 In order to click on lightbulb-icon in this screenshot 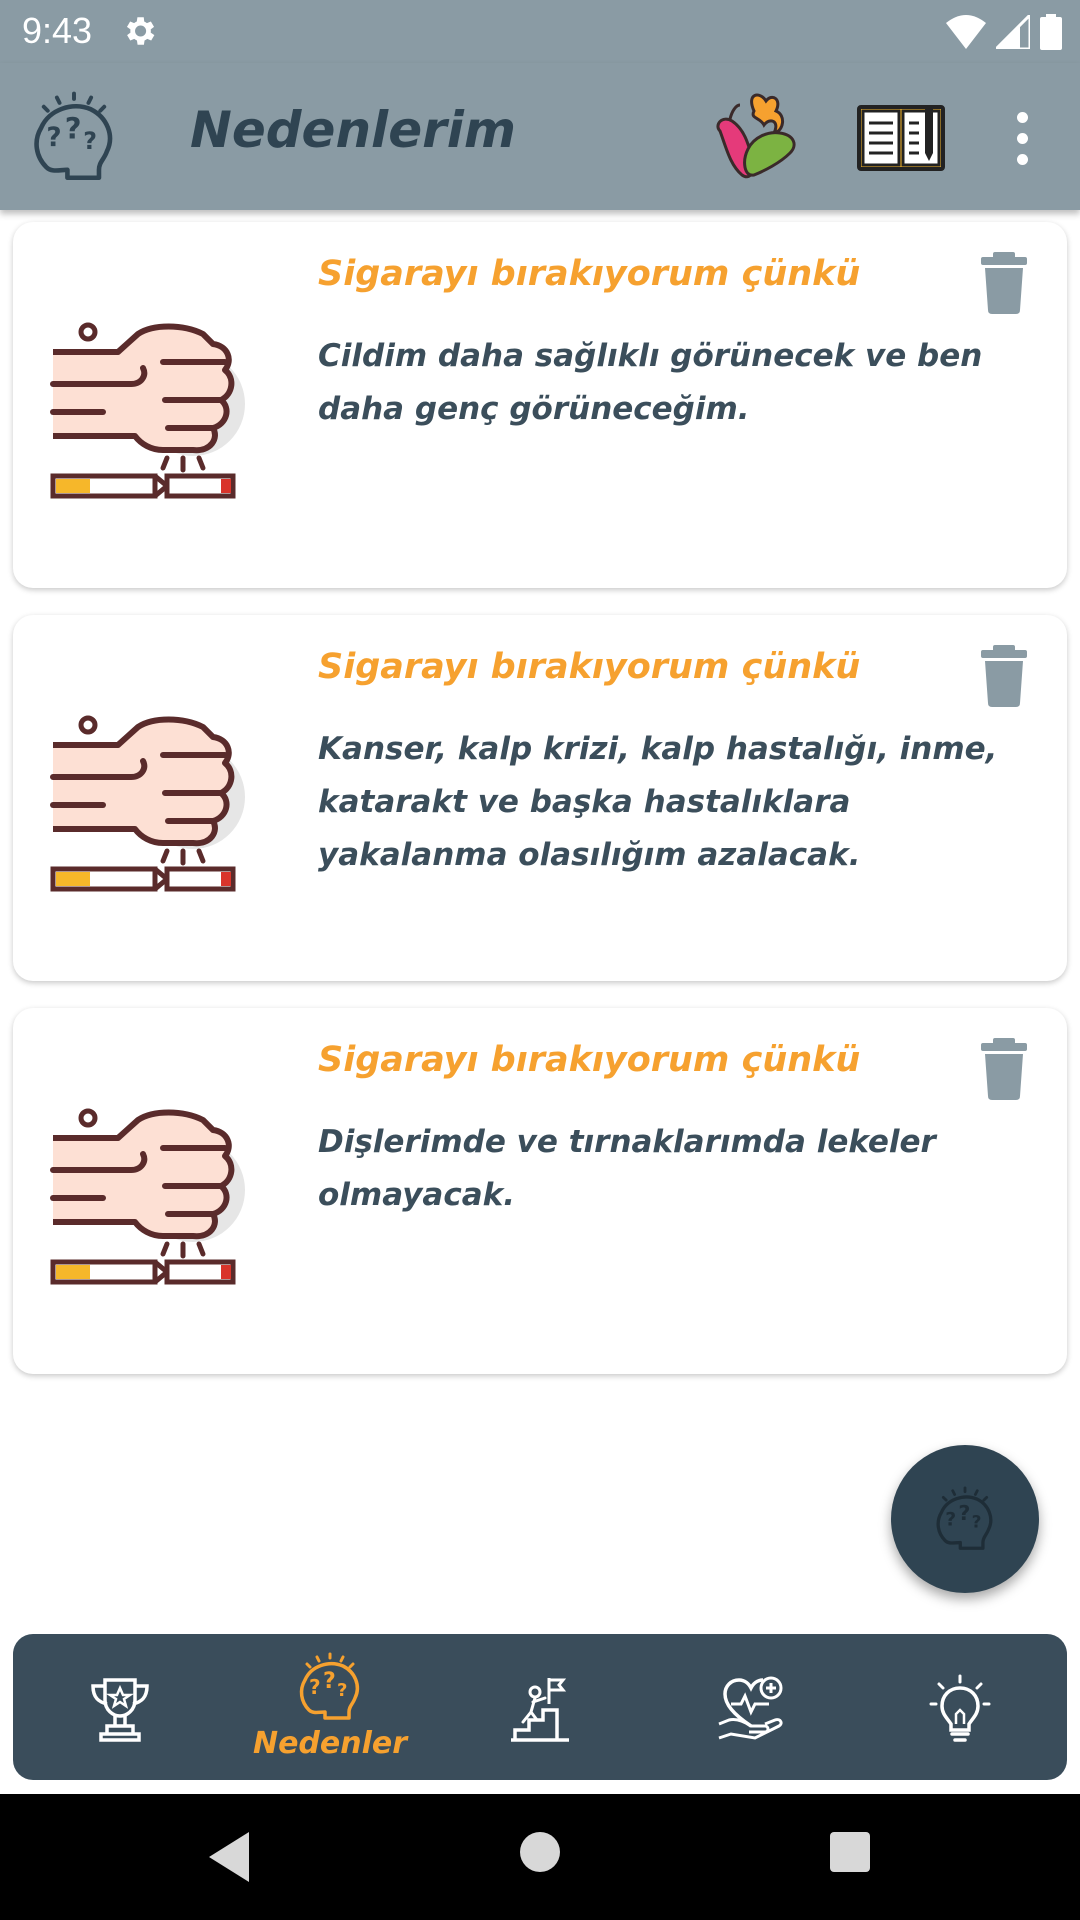, I will do `click(960, 1708)`.